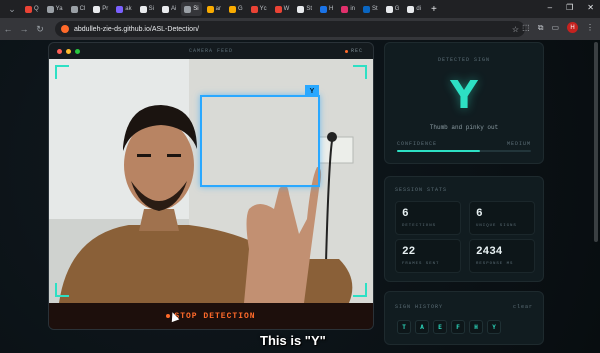  Describe the element at coordinates (440, 327) in the screenshot. I see `history-chip: E` at that location.